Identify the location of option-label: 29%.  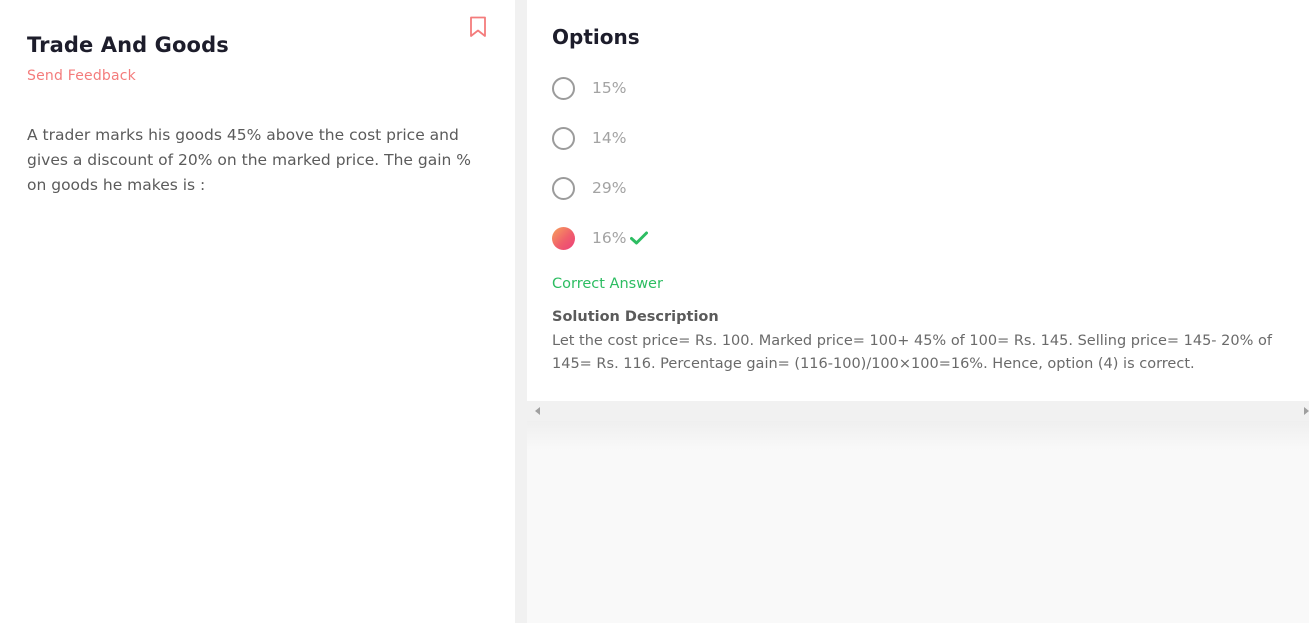
(609, 188).